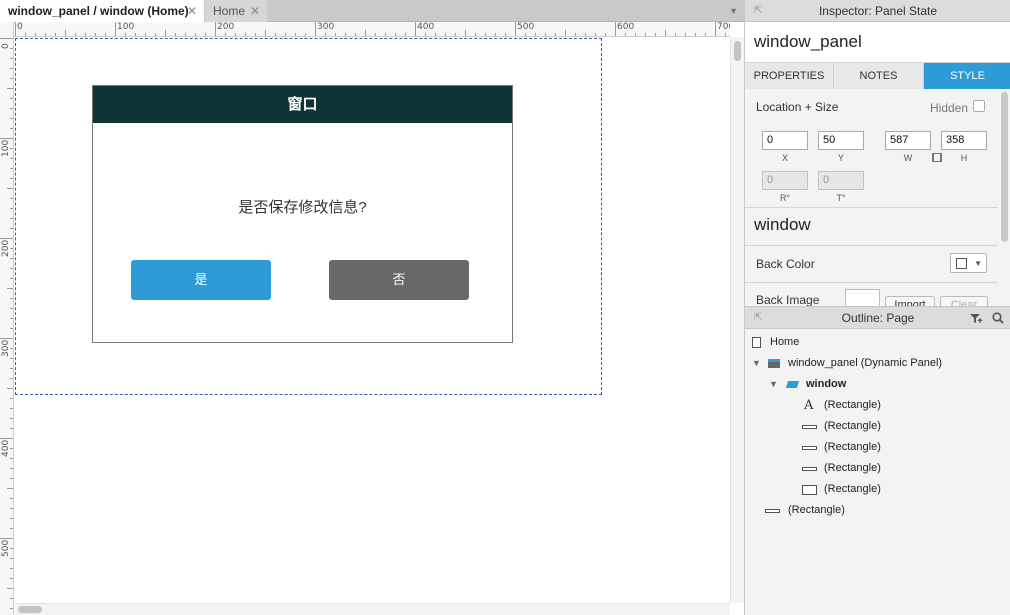 This screenshot has height=615, width=1010. Describe the element at coordinates (979, 106) in the screenshot. I see `hidden-checkbox` at that location.